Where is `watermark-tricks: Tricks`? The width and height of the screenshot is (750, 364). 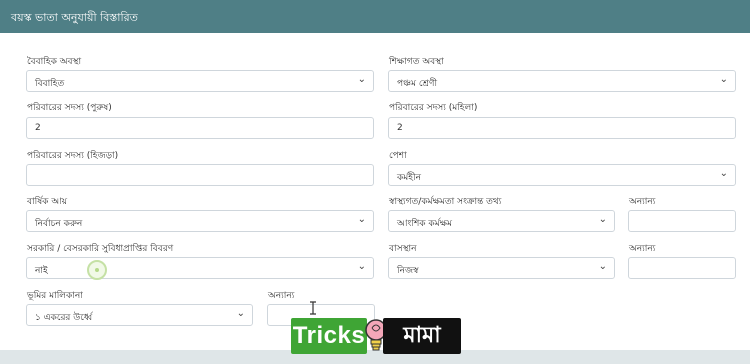 watermark-tricks: Tricks is located at coordinates (329, 336).